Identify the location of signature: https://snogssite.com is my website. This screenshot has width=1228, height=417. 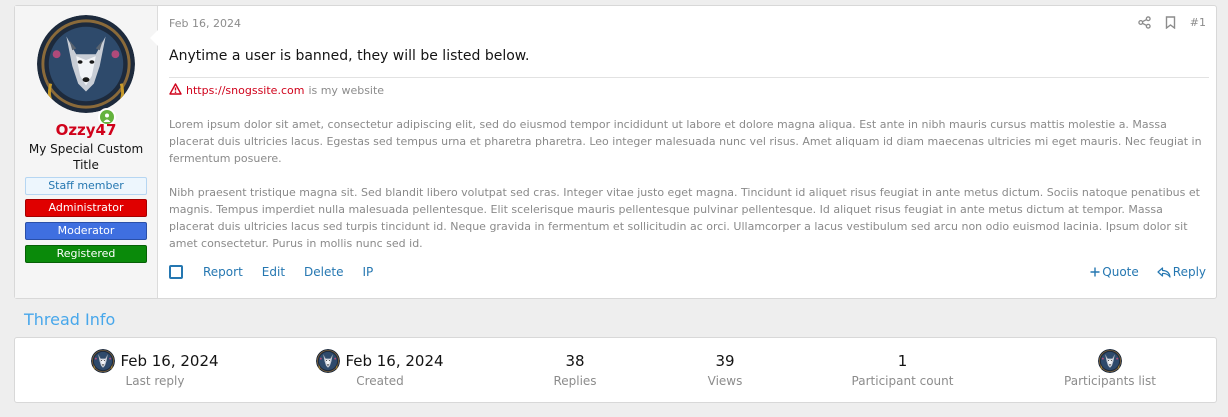
(276, 90).